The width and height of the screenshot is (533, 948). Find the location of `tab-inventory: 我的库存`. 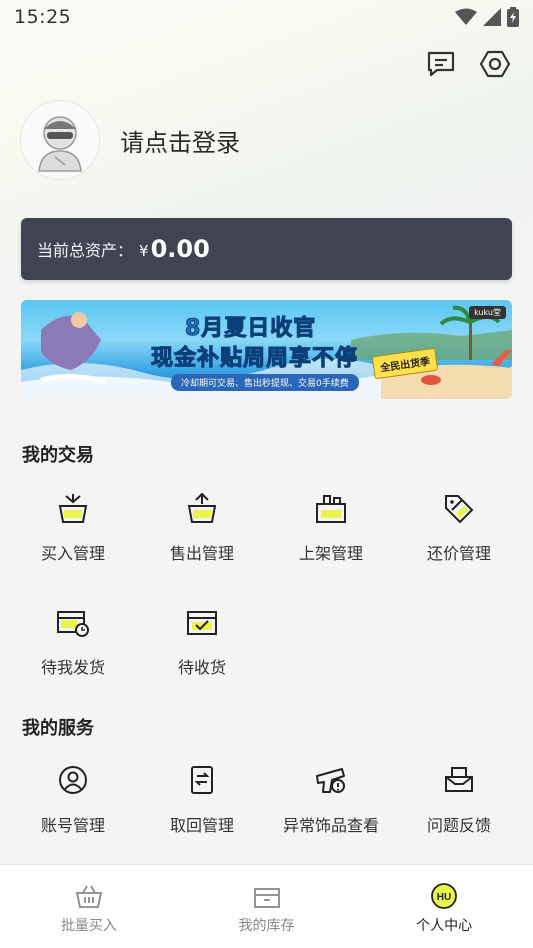

tab-inventory: 我的库存 is located at coordinates (267, 906).